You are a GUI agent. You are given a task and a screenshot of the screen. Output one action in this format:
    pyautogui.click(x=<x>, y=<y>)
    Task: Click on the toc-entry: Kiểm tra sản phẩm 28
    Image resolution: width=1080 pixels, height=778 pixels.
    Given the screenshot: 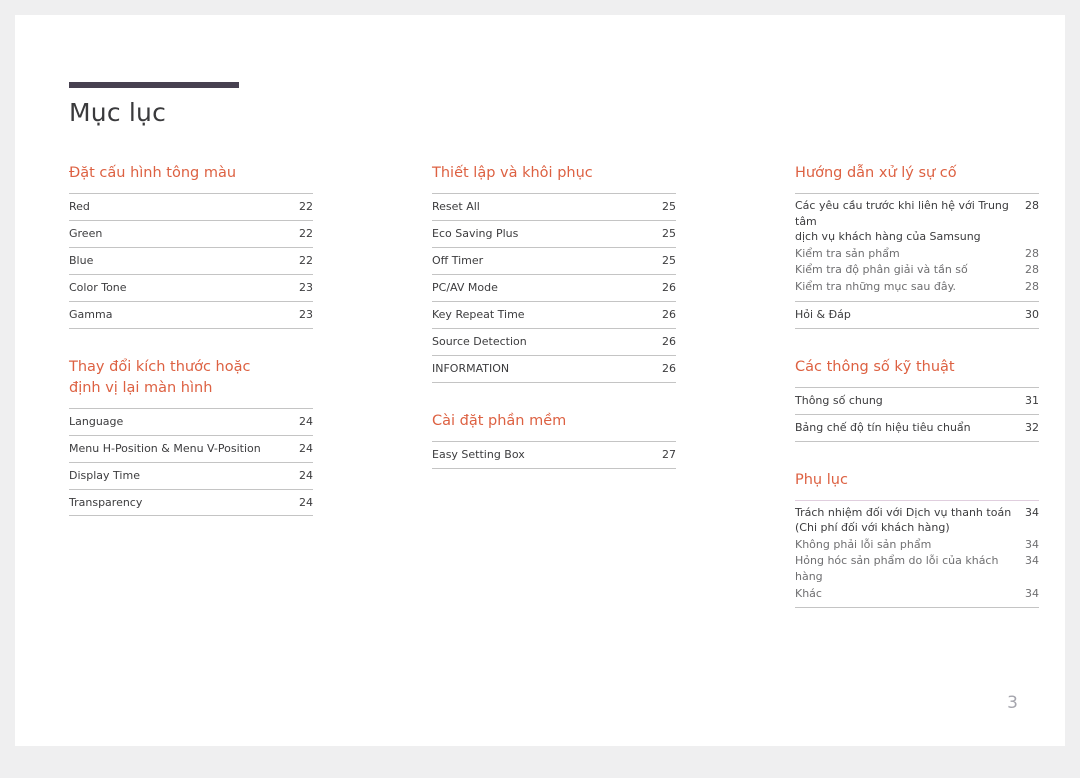 What is the action you would take?
    pyautogui.click(x=917, y=254)
    